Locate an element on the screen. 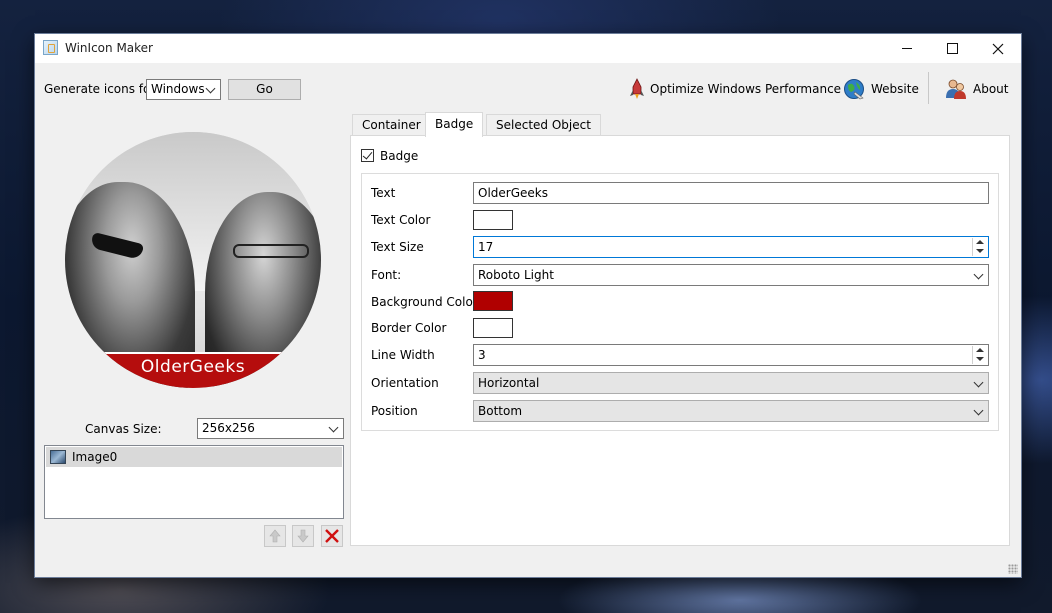 This screenshot has height=613, width=1052. list-item-label: Image0 is located at coordinates (95, 457).